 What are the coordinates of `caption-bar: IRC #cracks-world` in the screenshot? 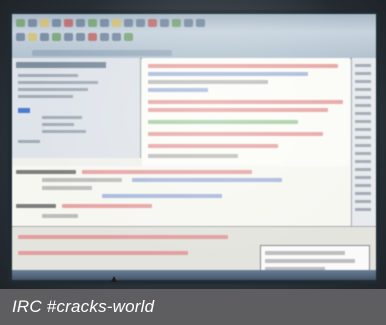 It's located at (193, 307).